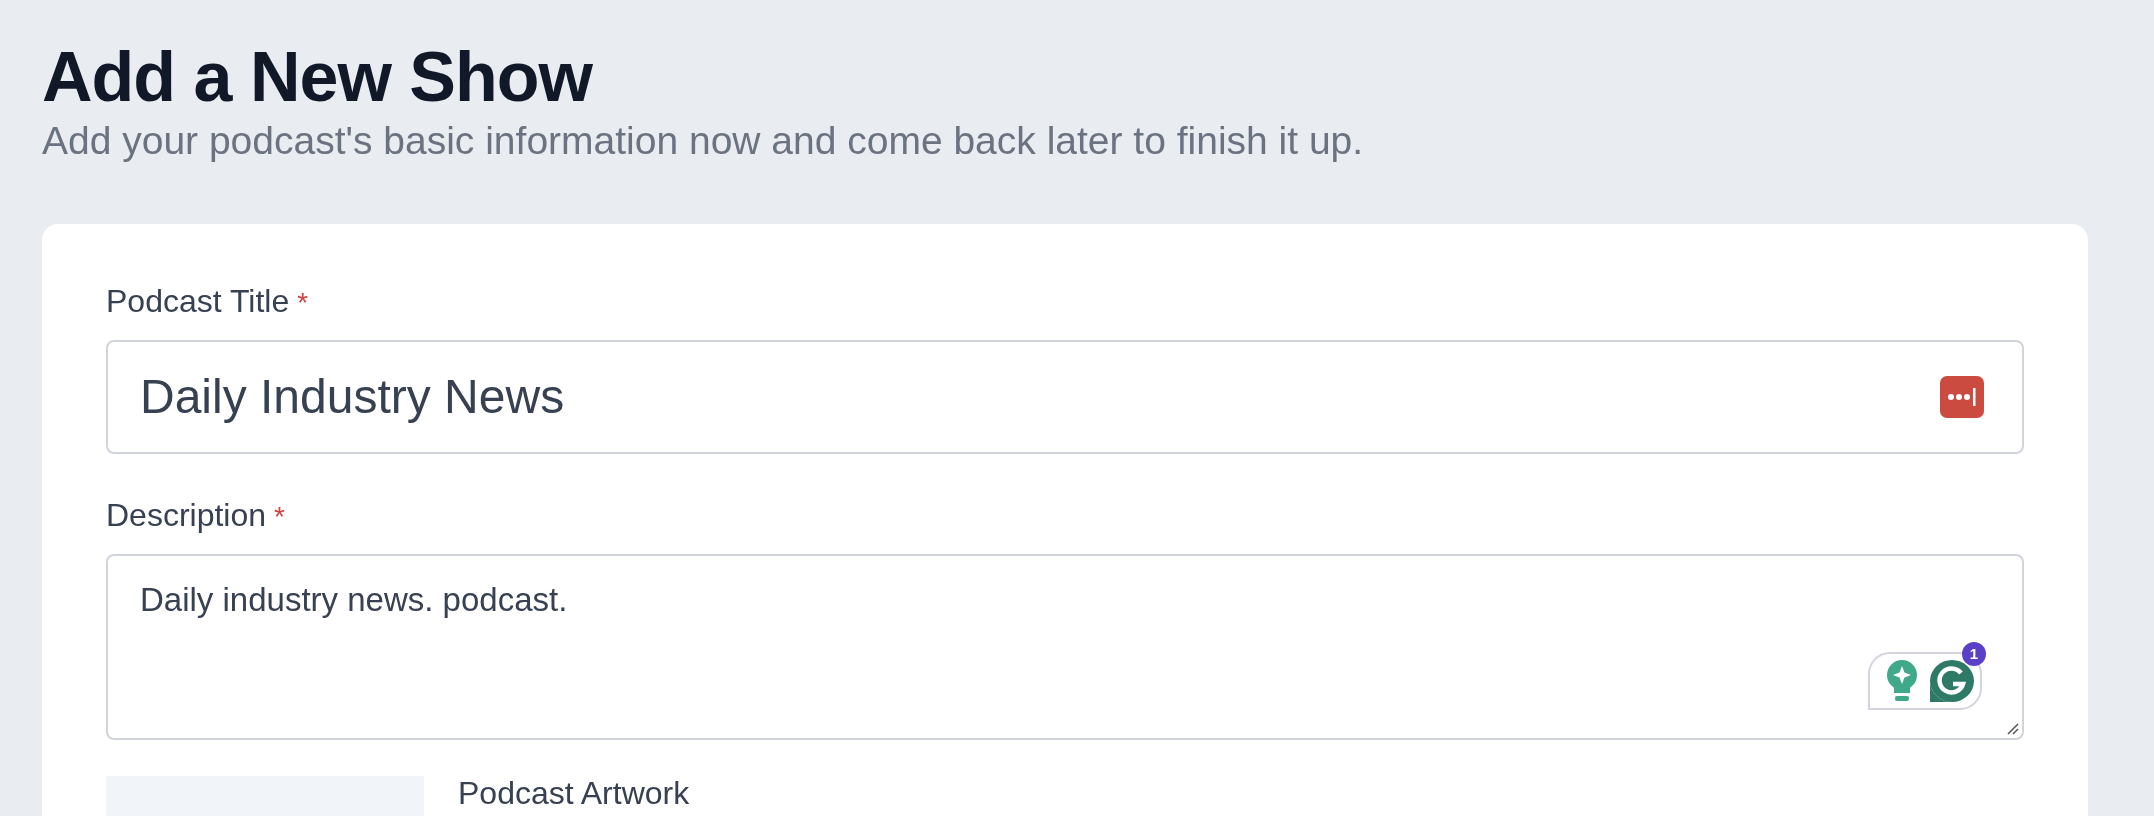 This screenshot has height=816, width=2154. What do you see at coordinates (1065, 397) in the screenshot?
I see `title-input-field: Daily Industry News` at bounding box center [1065, 397].